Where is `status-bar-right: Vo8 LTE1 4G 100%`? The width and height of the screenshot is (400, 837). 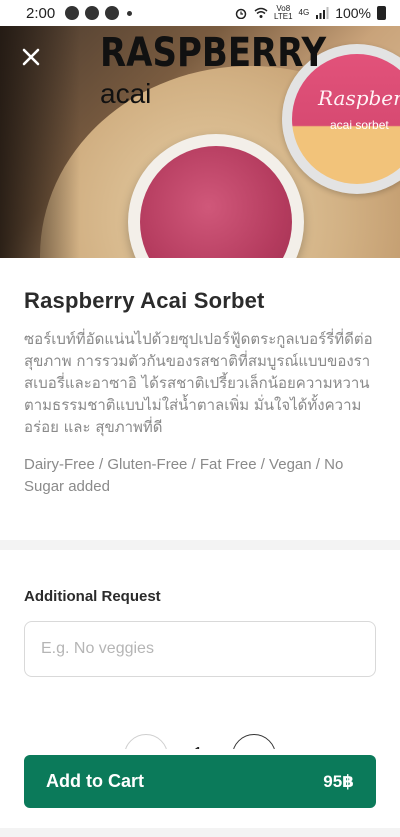
status-bar-right: Vo8 LTE1 4G 100% is located at coordinates (310, 13).